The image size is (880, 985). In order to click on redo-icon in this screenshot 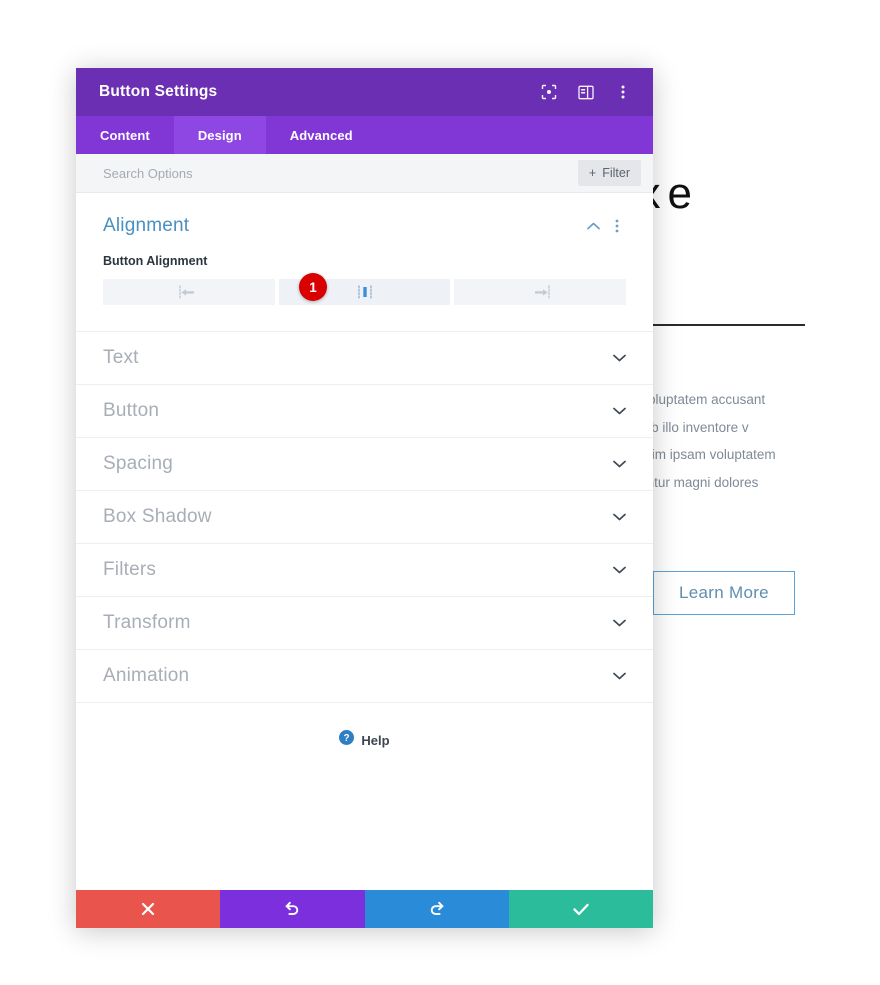, I will do `click(437, 909)`.